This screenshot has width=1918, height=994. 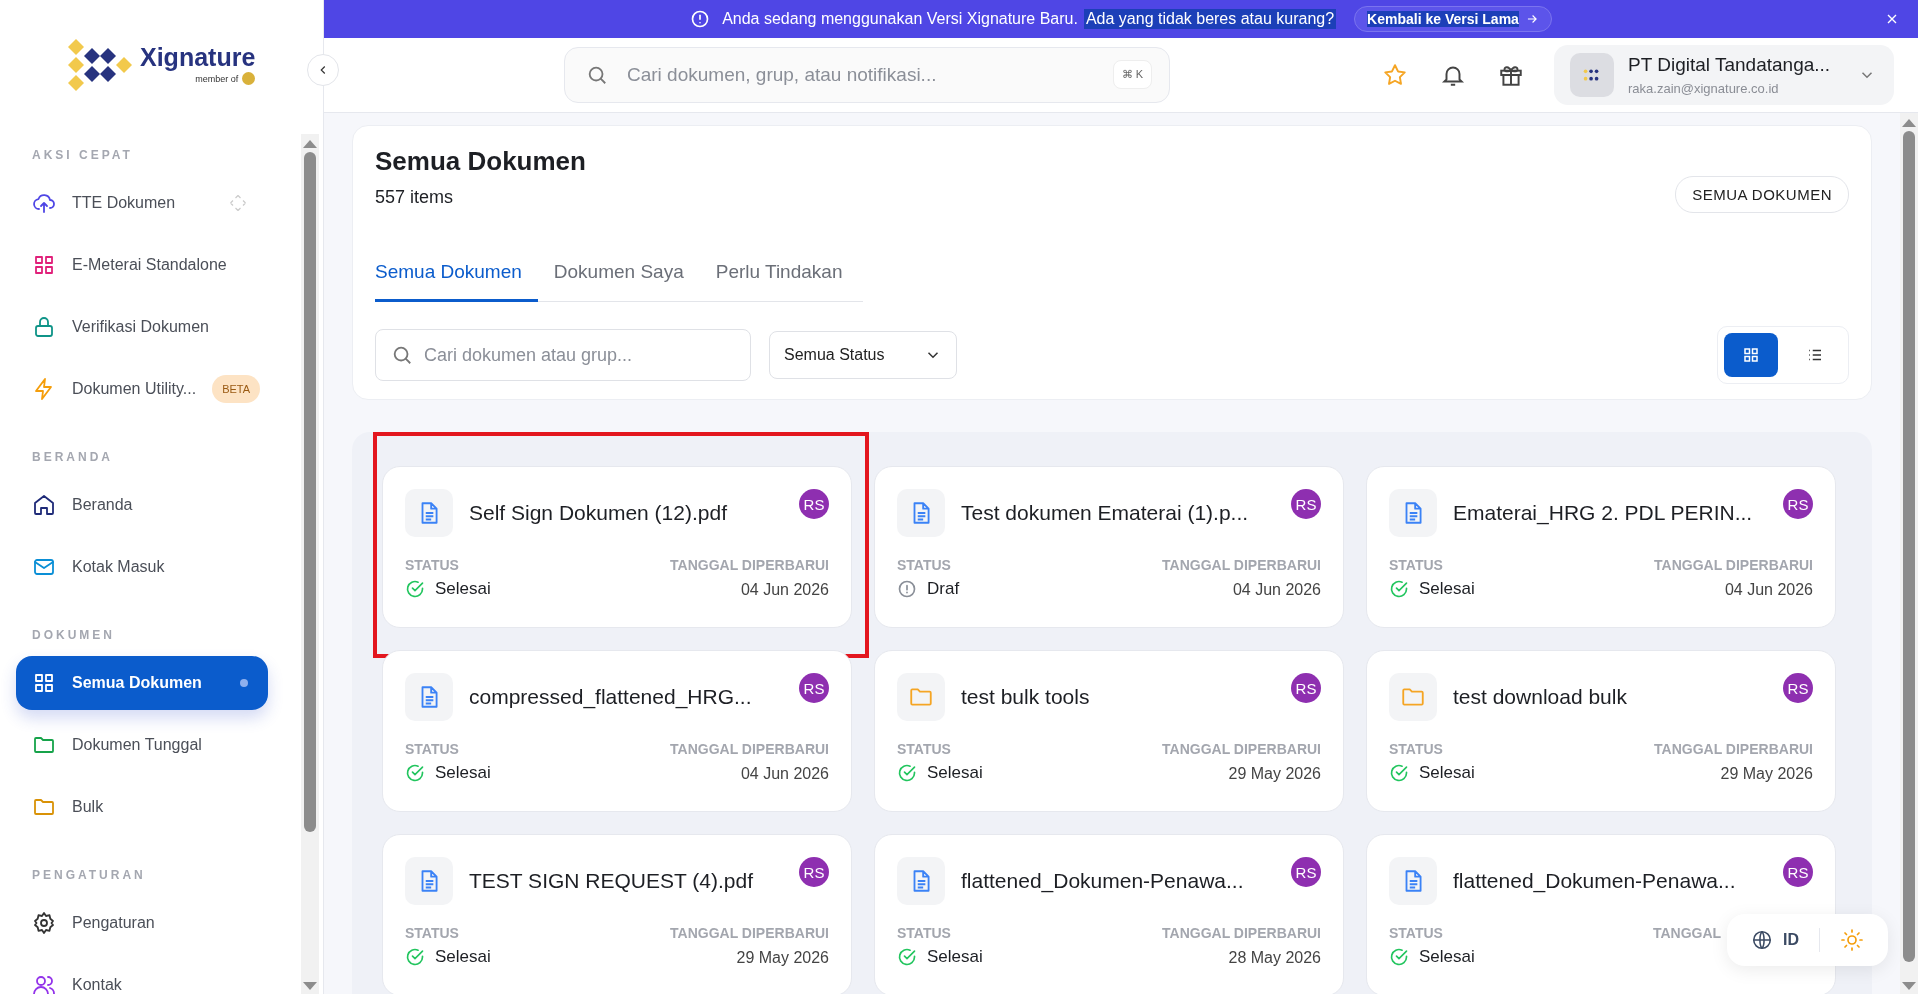 I want to click on old-version-button: Kembali ke Versi Lama, so click(x=1453, y=19).